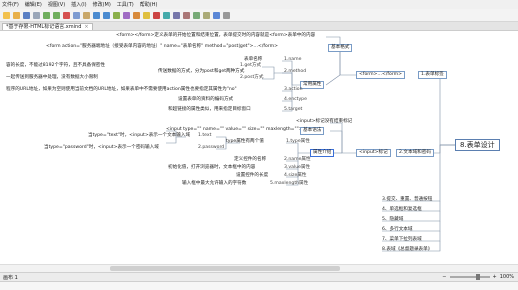 Image resolution: width=518 pixels, height=290 pixels. What do you see at coordinates (6, 15) in the screenshot?
I see `new-file-icon` at bounding box center [6, 15].